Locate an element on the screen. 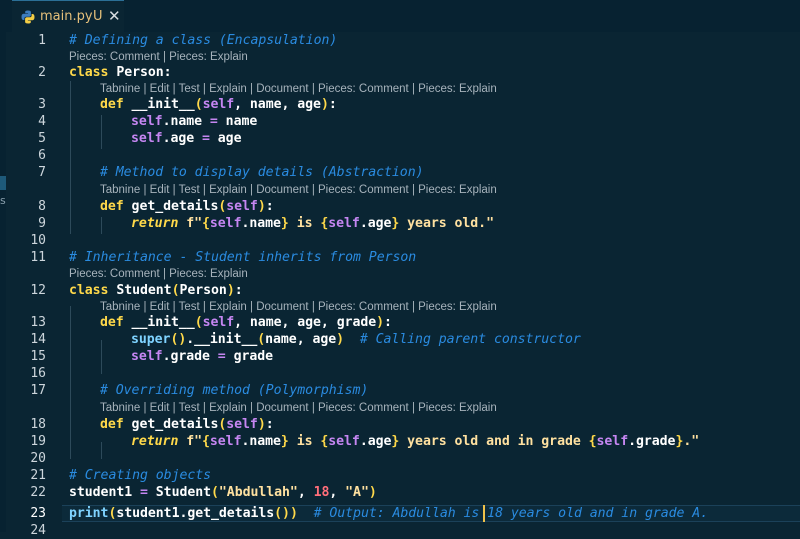  code-line-1: # Defining a class (Encapsulation) is located at coordinates (203, 40).